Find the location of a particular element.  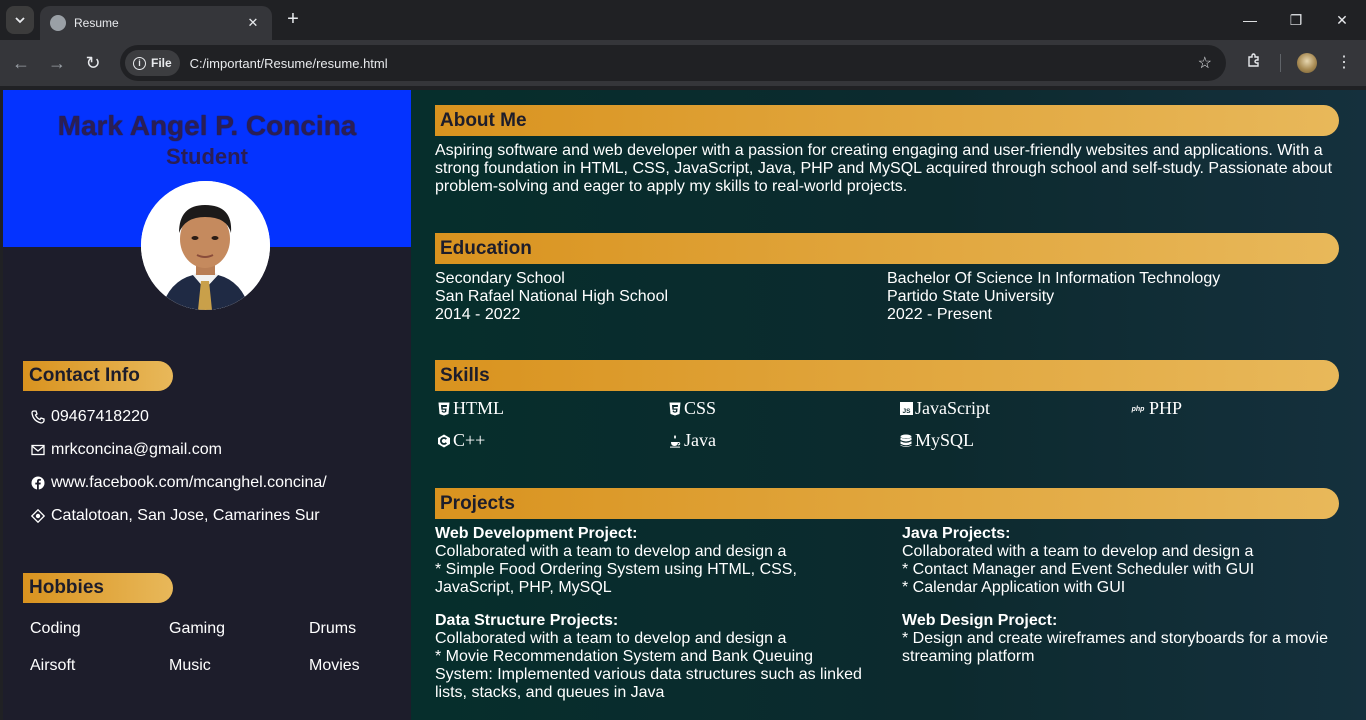

tab-resume: Resume ✕ is located at coordinates (156, 23).